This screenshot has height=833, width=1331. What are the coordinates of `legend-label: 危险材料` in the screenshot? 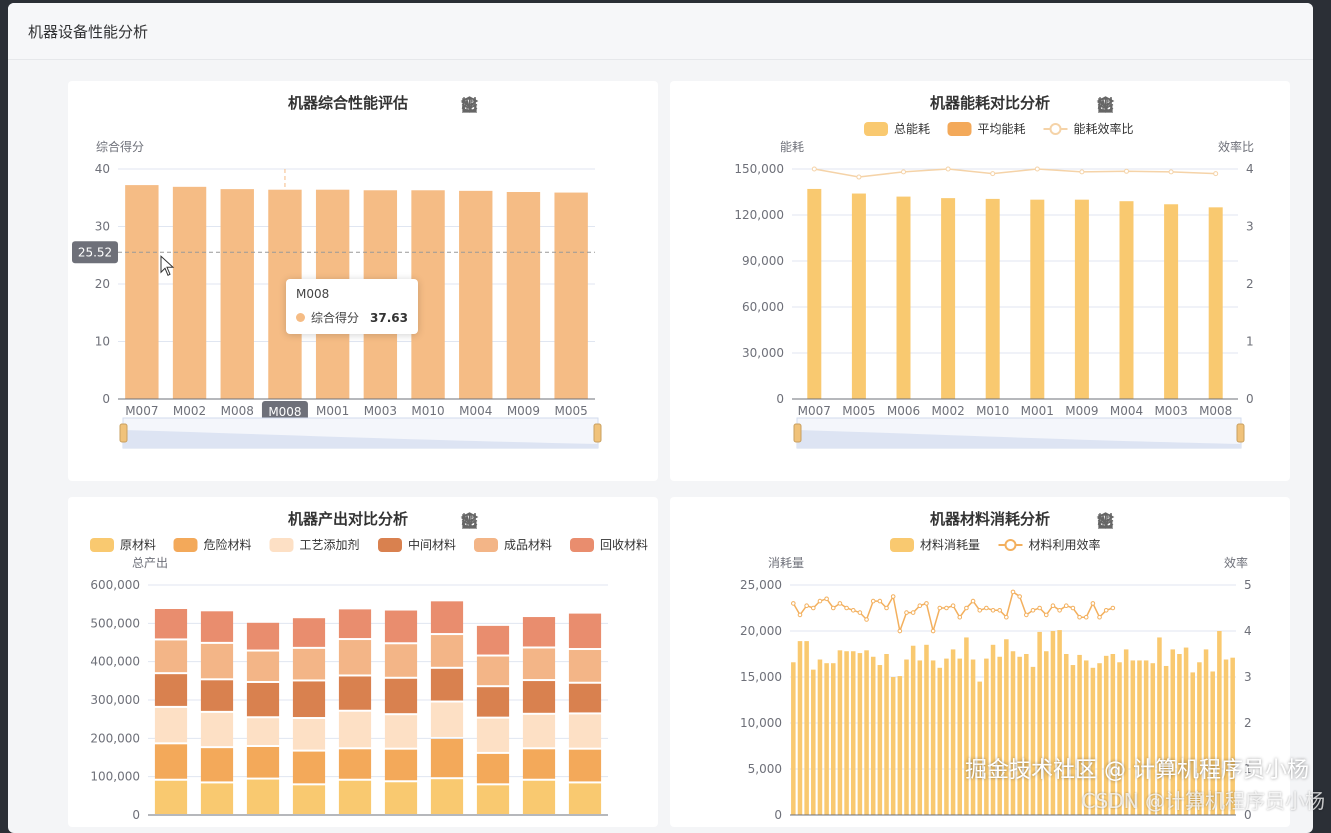 It's located at (228, 544).